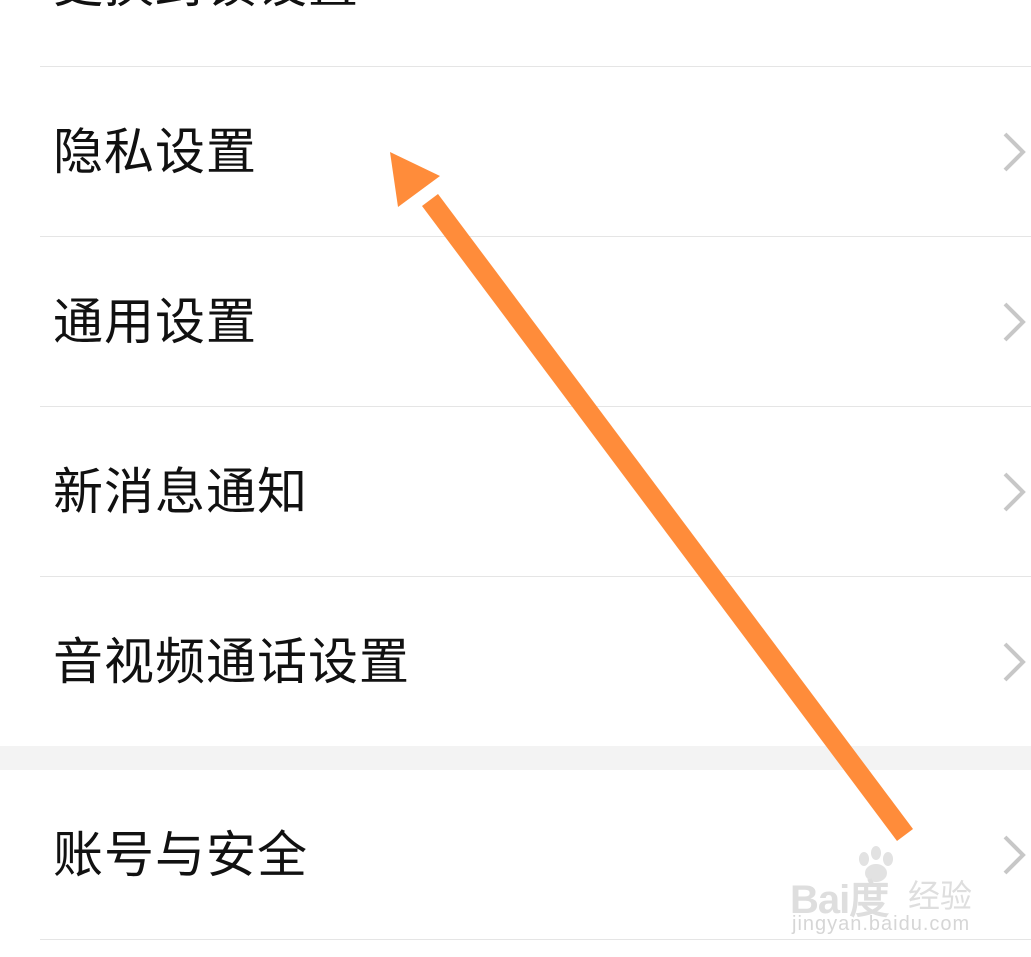 This screenshot has height=957, width=1031. I want to click on settings-item-label: 通用设置, so click(155, 322).